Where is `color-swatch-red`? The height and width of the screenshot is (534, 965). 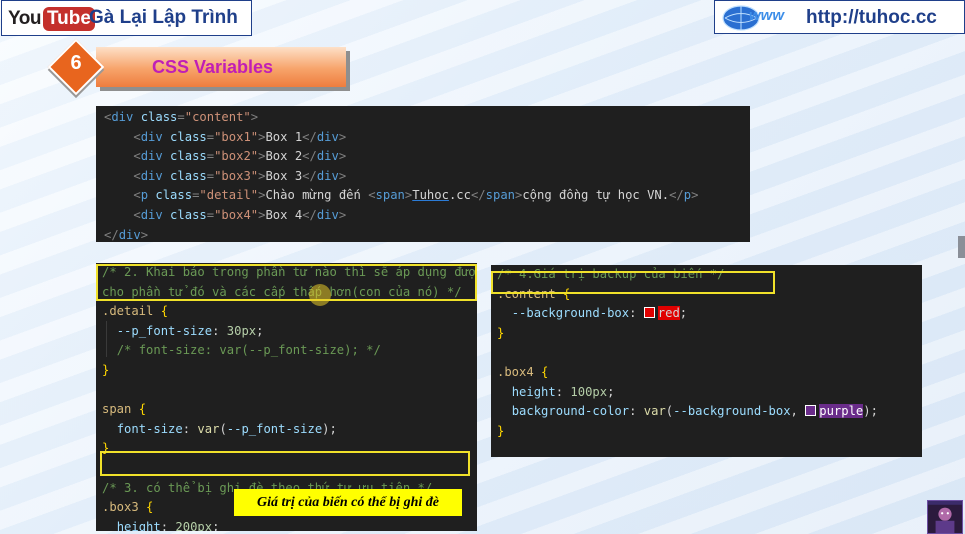
color-swatch-red is located at coordinates (649, 313).